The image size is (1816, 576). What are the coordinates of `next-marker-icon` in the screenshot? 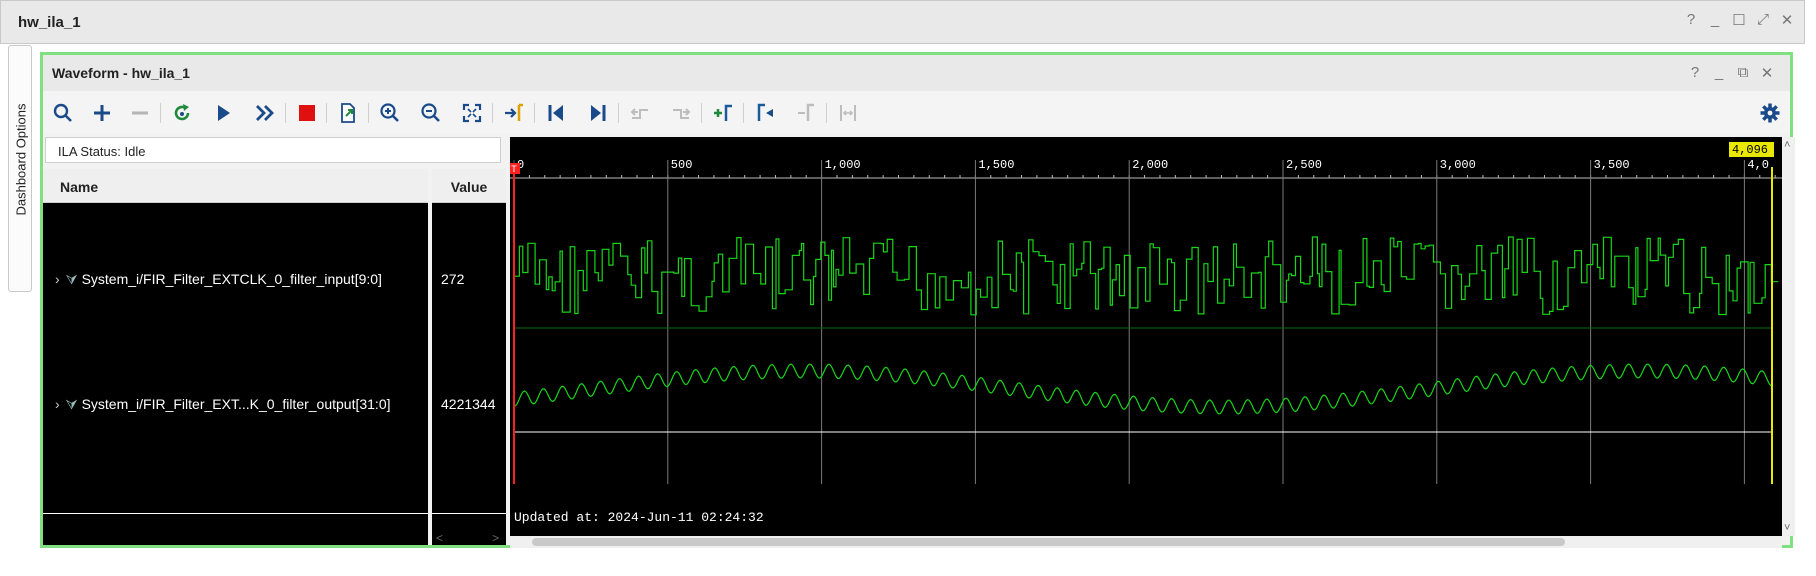 It's located at (806, 113).